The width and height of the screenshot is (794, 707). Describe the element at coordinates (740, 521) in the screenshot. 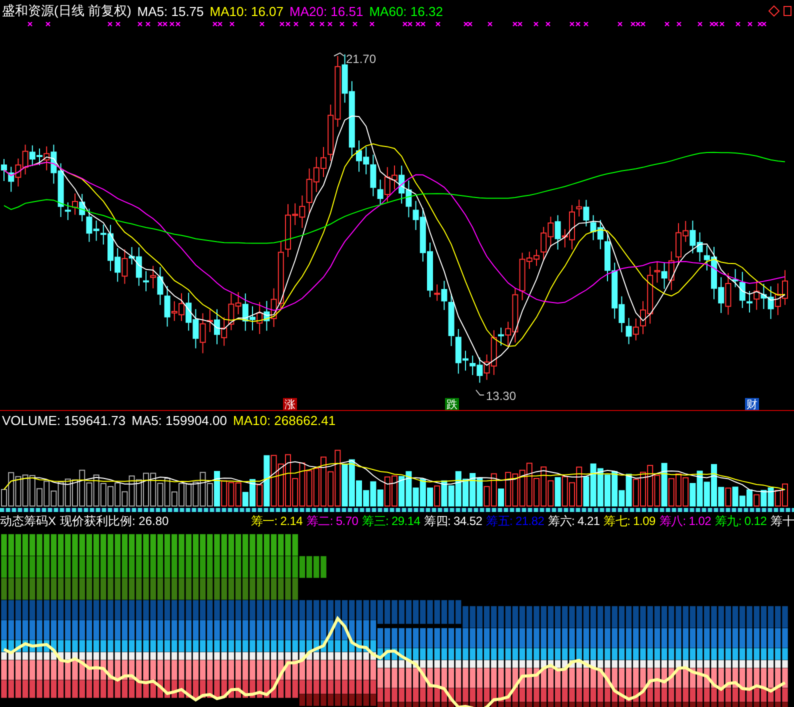

I see `chip-group-value: 筹九: 0.12` at that location.